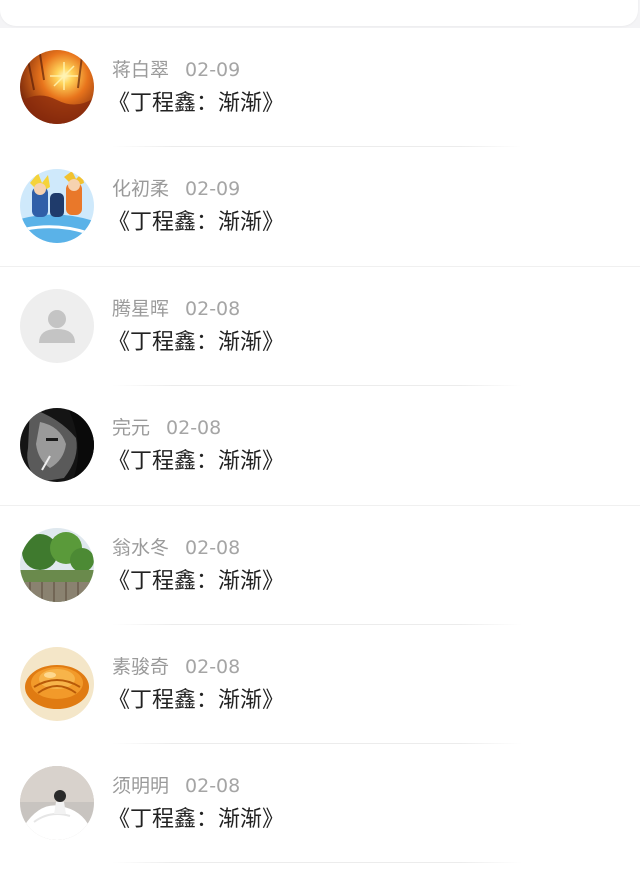 The height and width of the screenshot is (875, 640). What do you see at coordinates (320, 206) in the screenshot?
I see `comment-item: 化初柔 02-09 《丁程鑫：渐渐》` at bounding box center [320, 206].